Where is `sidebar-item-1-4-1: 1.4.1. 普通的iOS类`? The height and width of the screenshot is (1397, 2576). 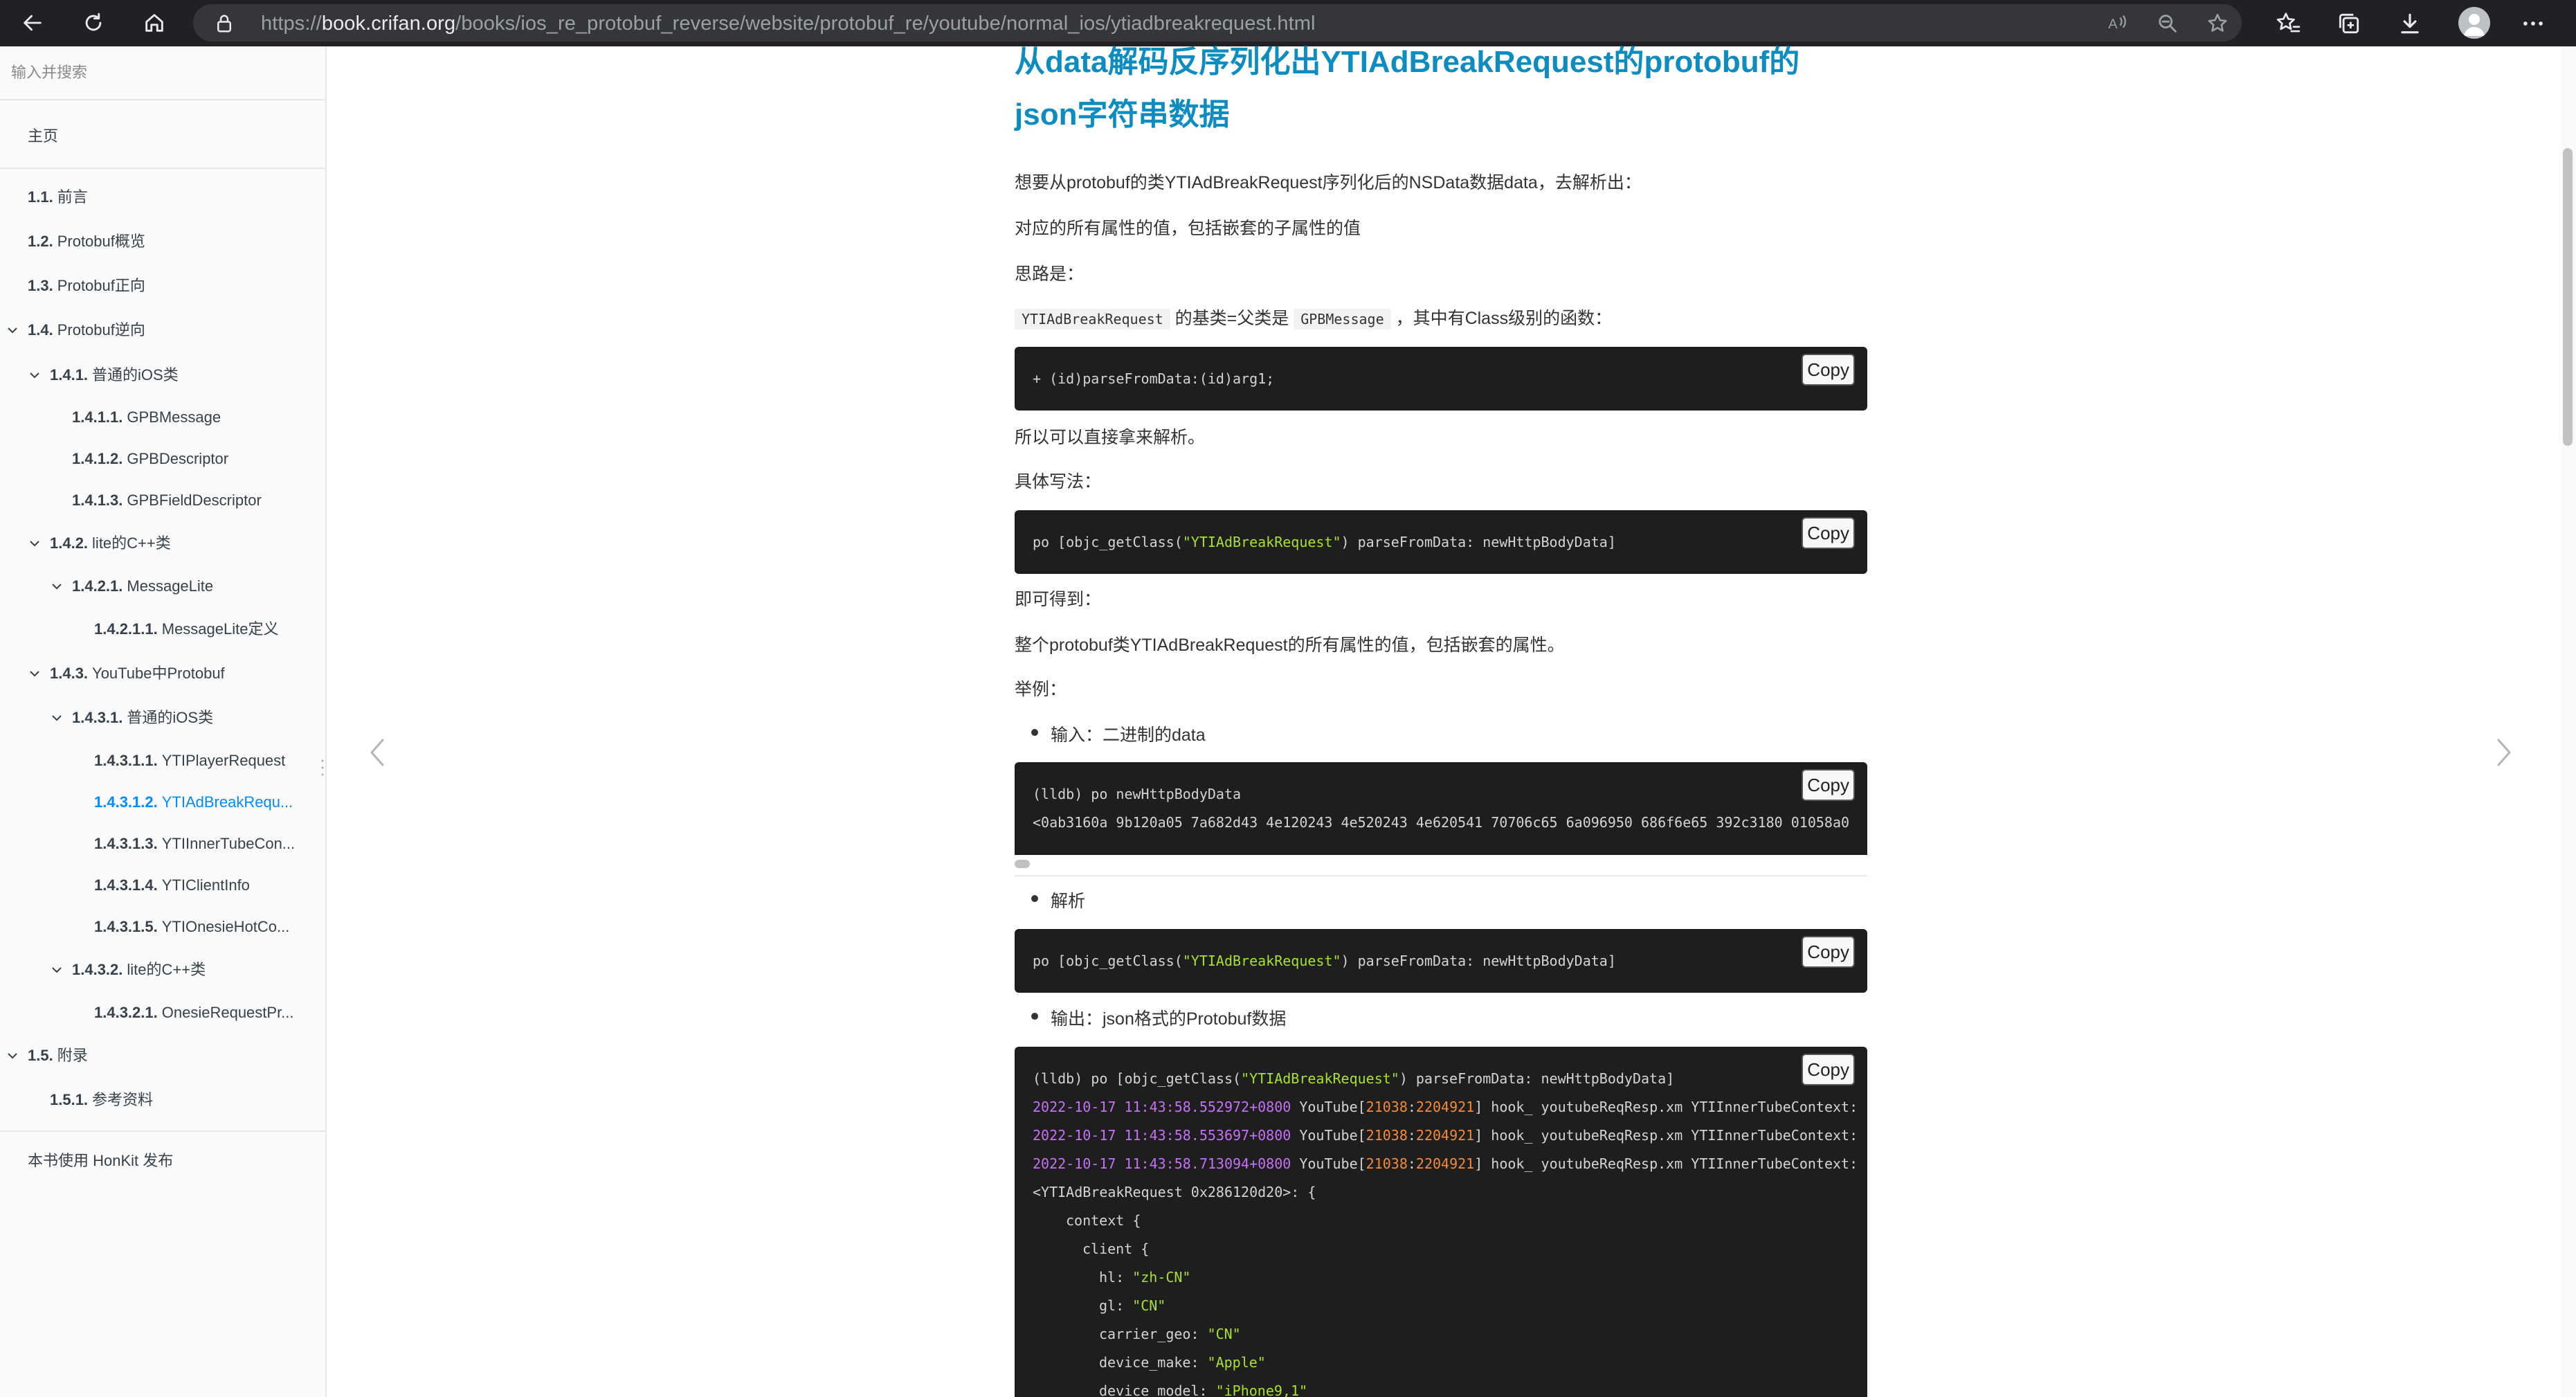
sidebar-item-1-4-1: 1.4.1. 普通的iOS类 is located at coordinates (114, 375).